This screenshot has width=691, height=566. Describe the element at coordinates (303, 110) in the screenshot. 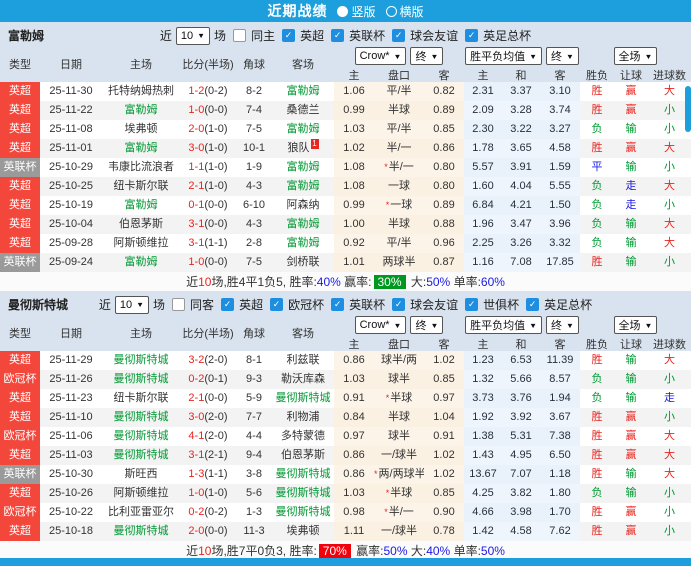

I see `away-team: 桑德兰` at that location.